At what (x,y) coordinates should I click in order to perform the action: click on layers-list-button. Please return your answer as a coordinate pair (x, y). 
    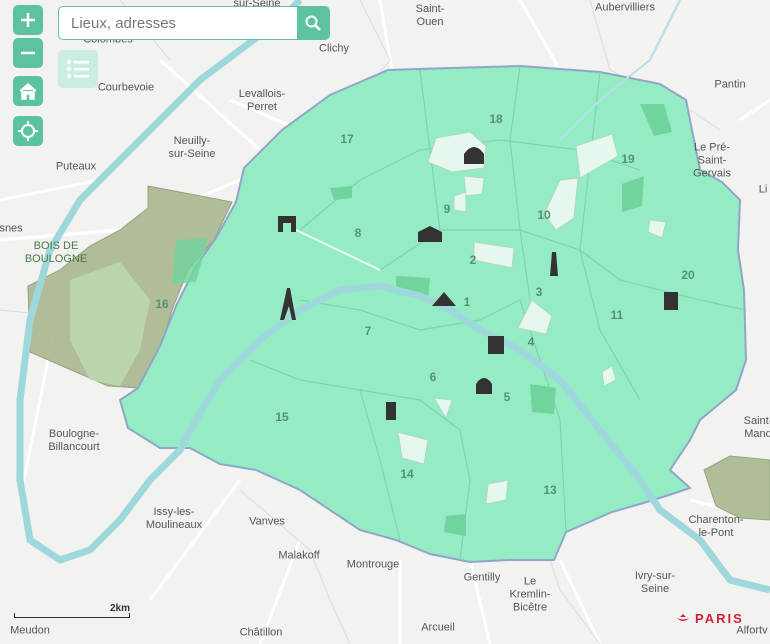
    Looking at the image, I should click on (78, 69).